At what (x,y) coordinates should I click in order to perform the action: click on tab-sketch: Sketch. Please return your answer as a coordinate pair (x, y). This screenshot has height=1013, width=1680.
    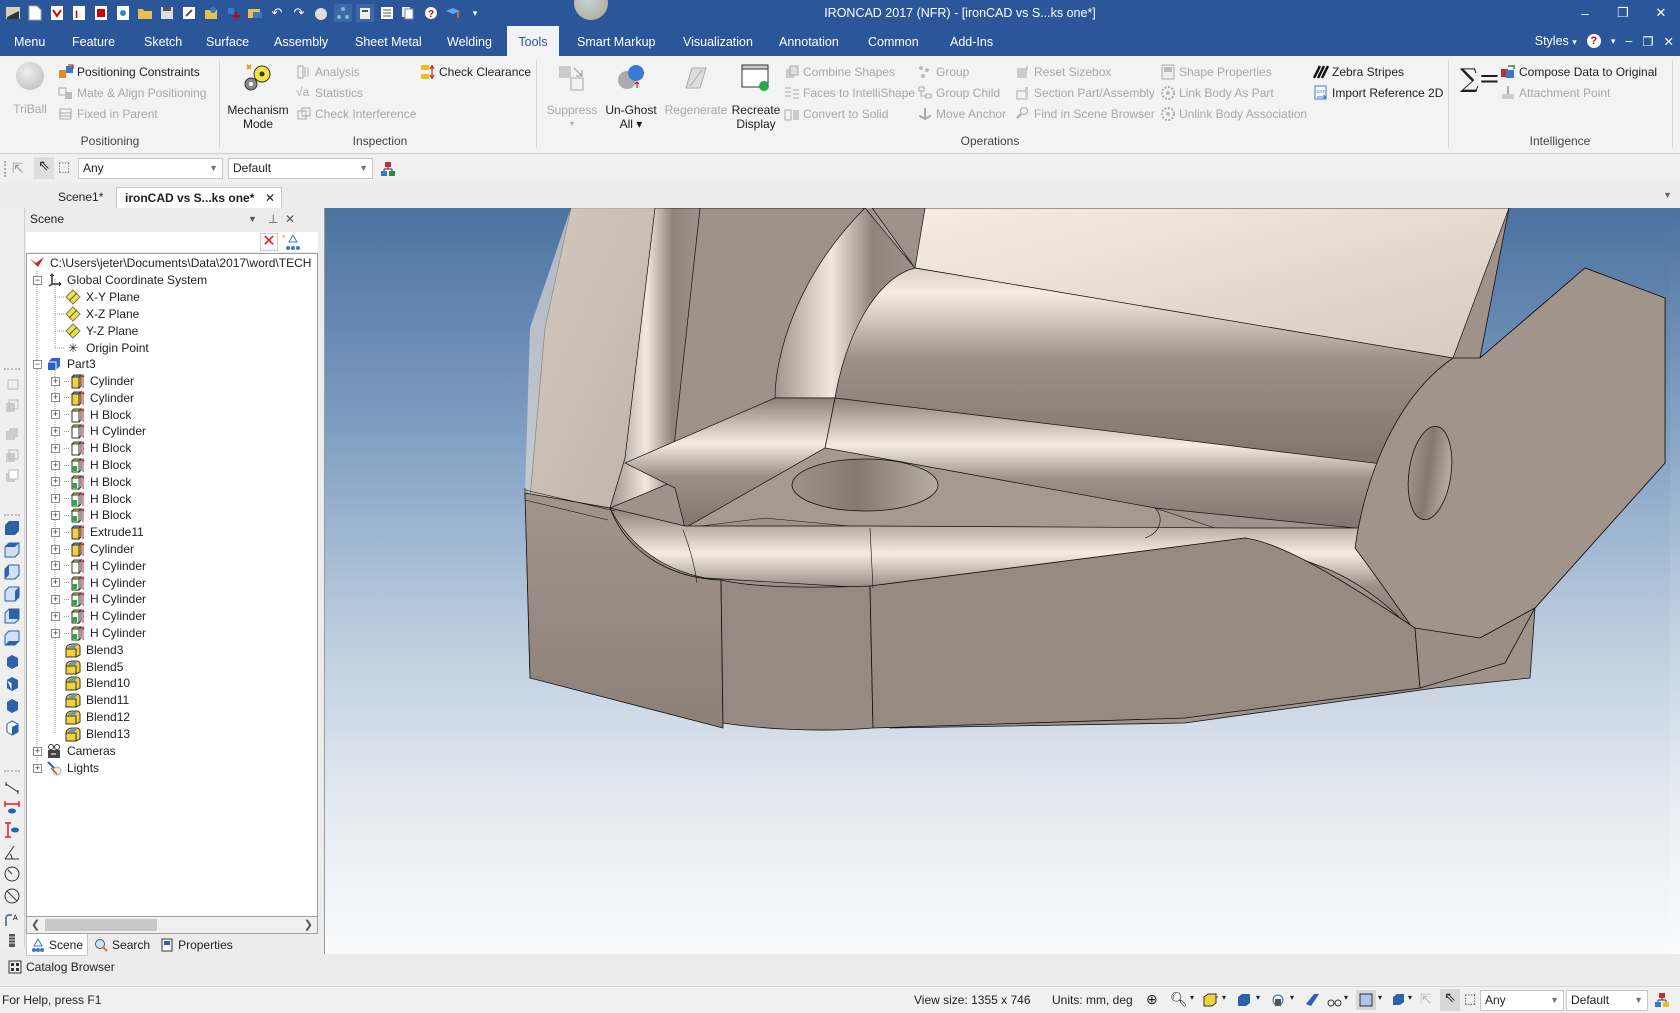
    Looking at the image, I should click on (163, 41).